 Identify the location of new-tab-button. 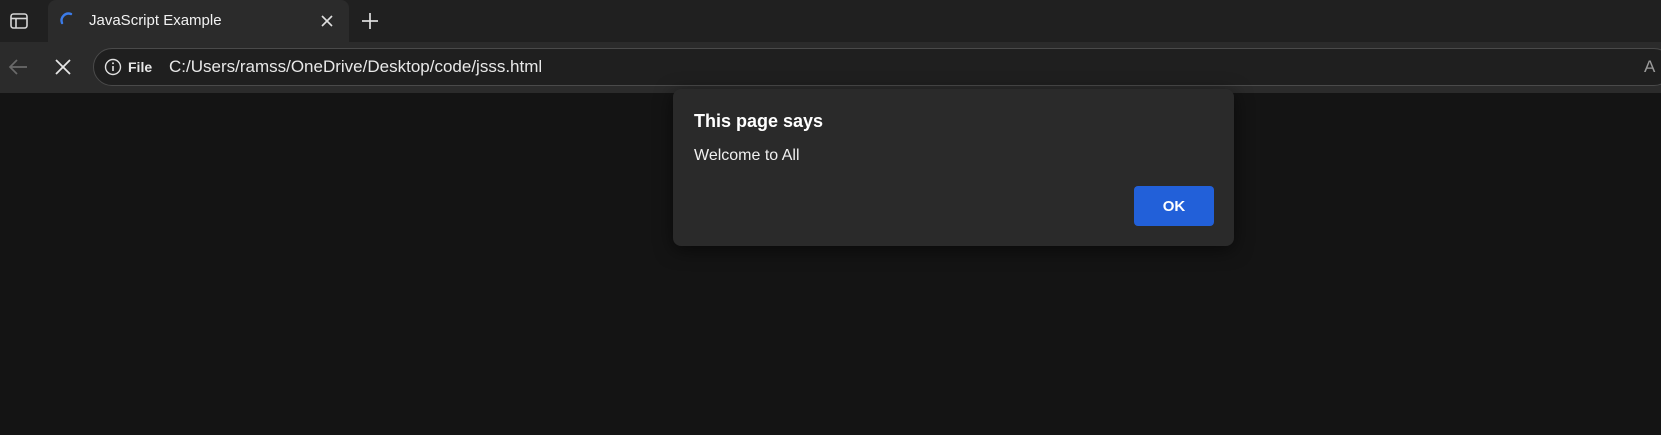
(370, 21).